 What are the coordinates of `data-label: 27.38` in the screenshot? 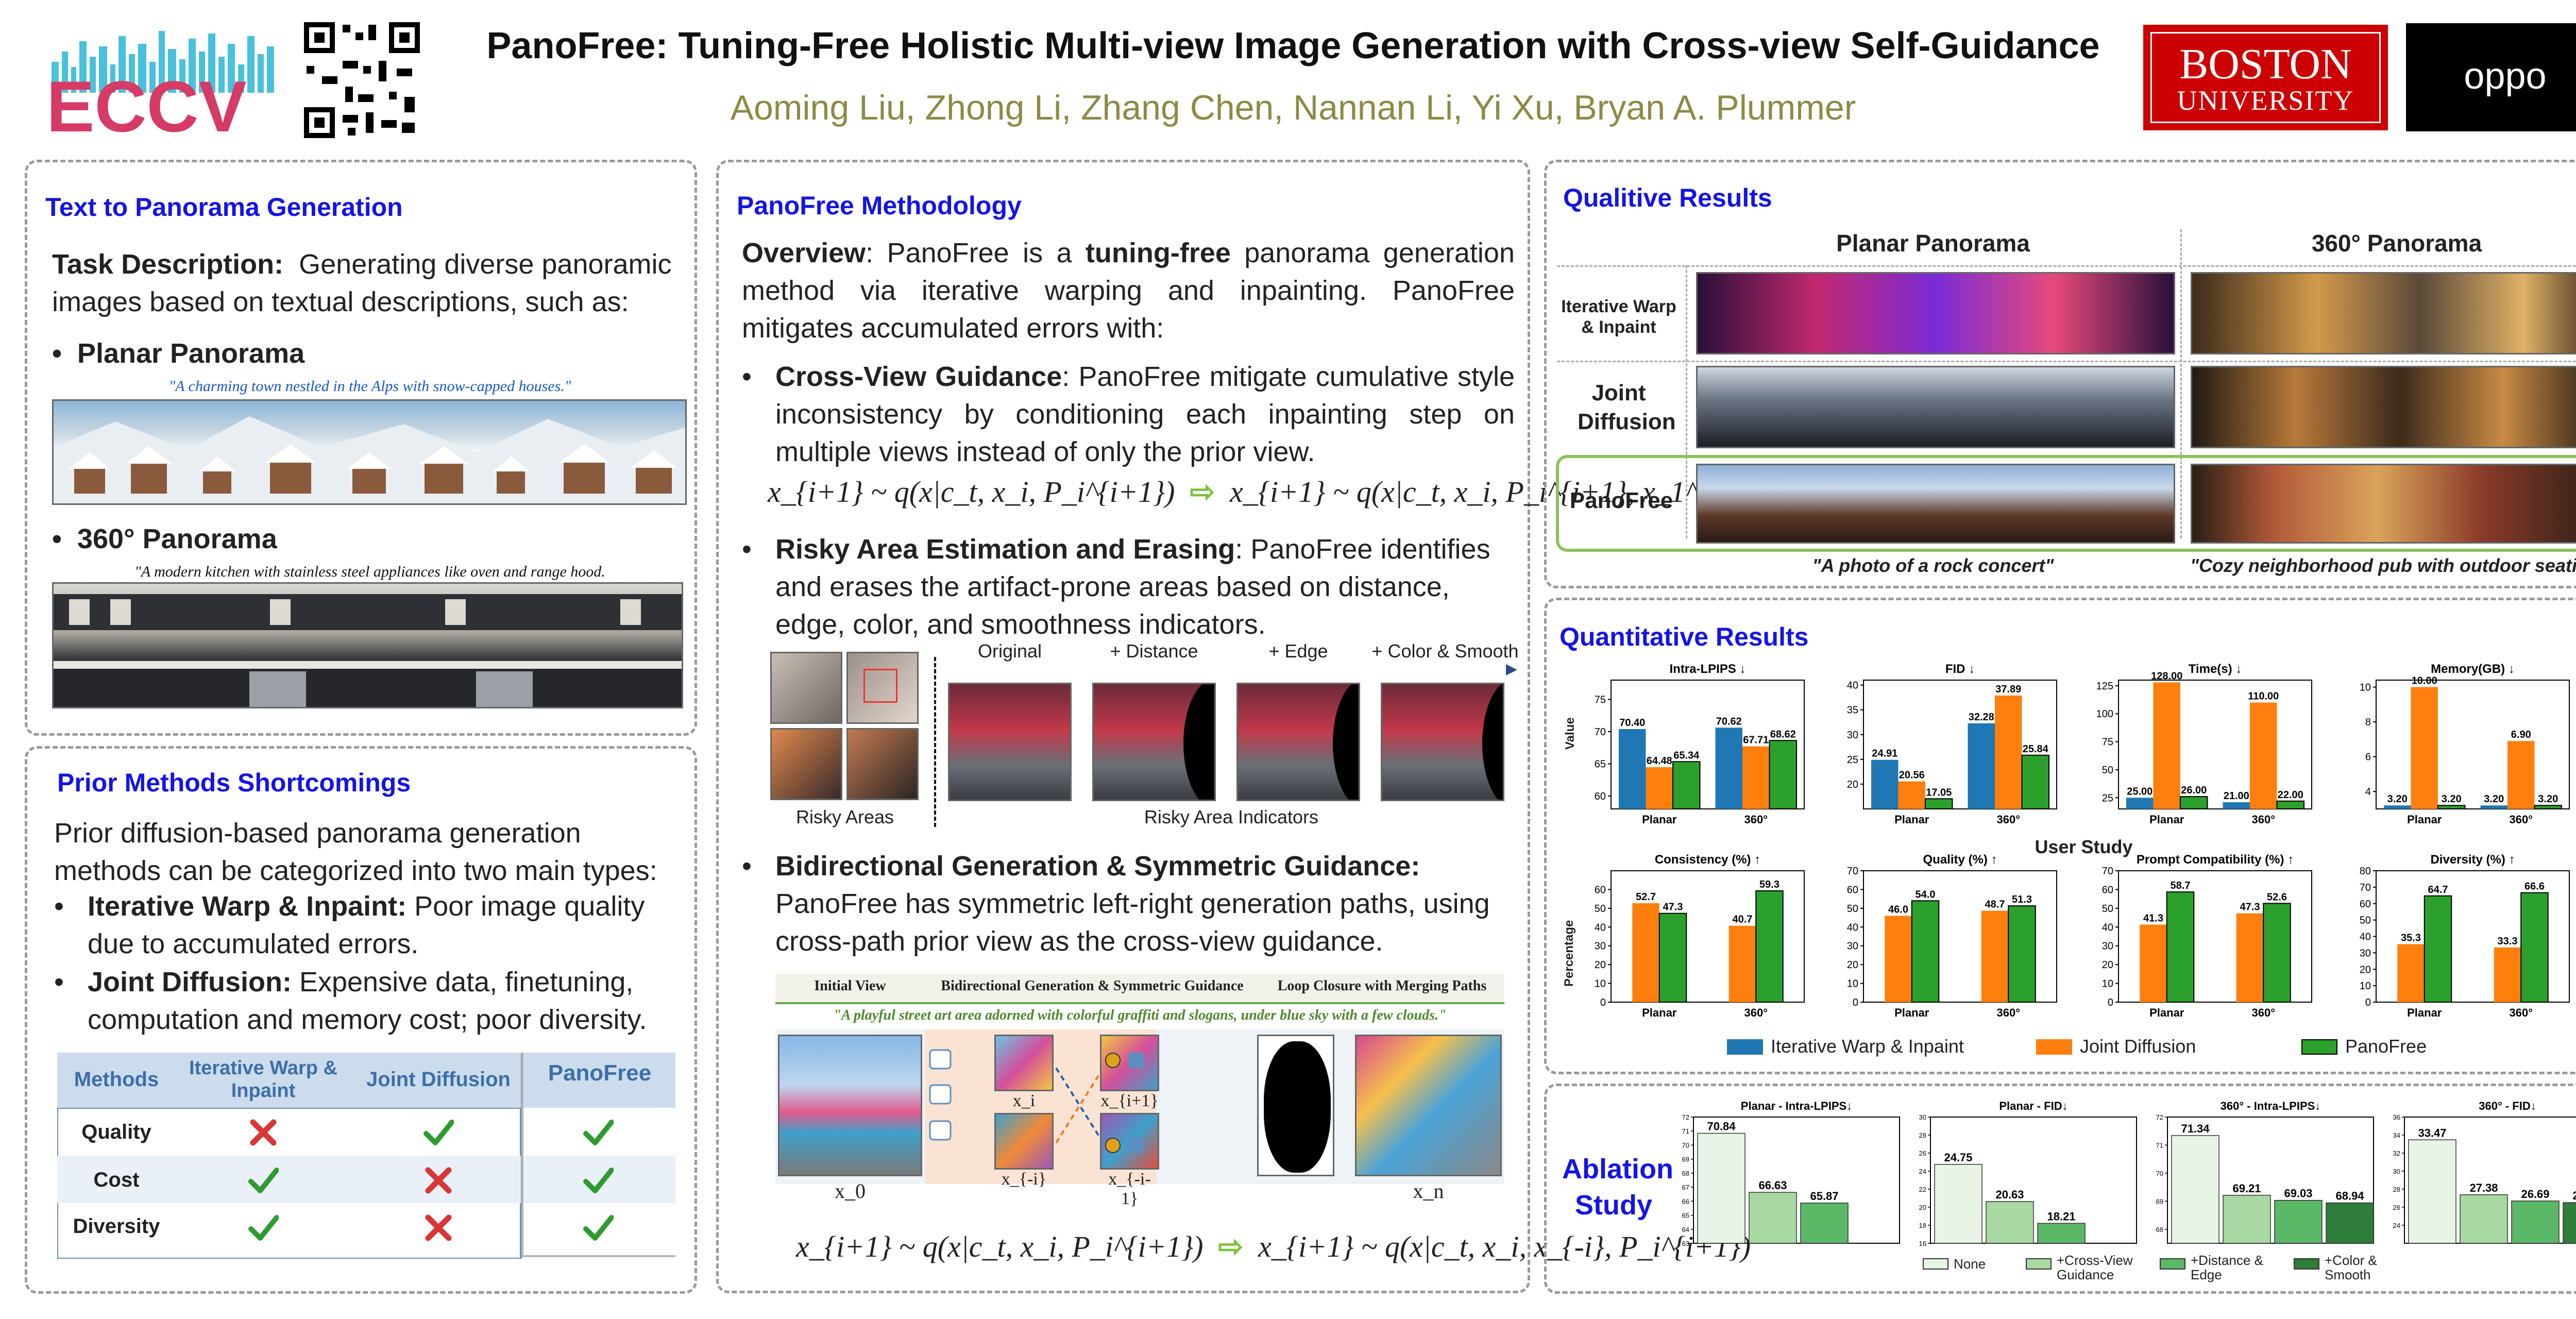 It's located at (2483, 1187).